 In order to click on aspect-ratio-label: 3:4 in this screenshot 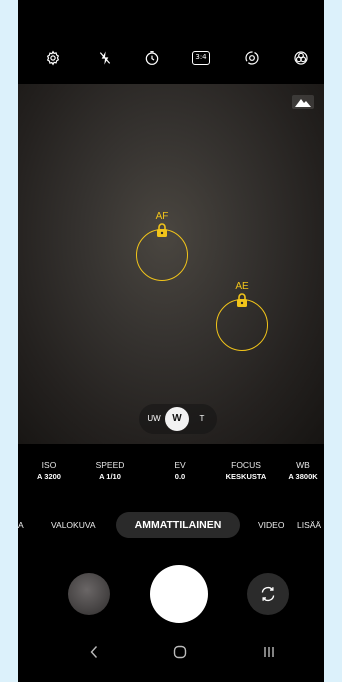, I will do `click(201, 58)`.